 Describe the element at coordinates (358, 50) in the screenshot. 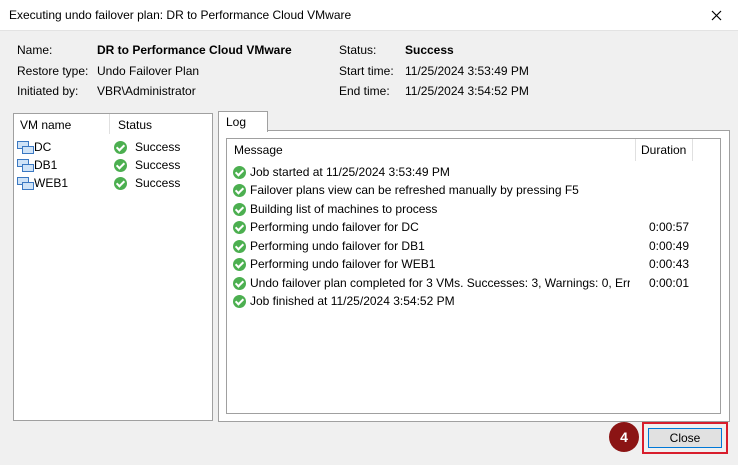

I see `status-label: Status:` at that location.